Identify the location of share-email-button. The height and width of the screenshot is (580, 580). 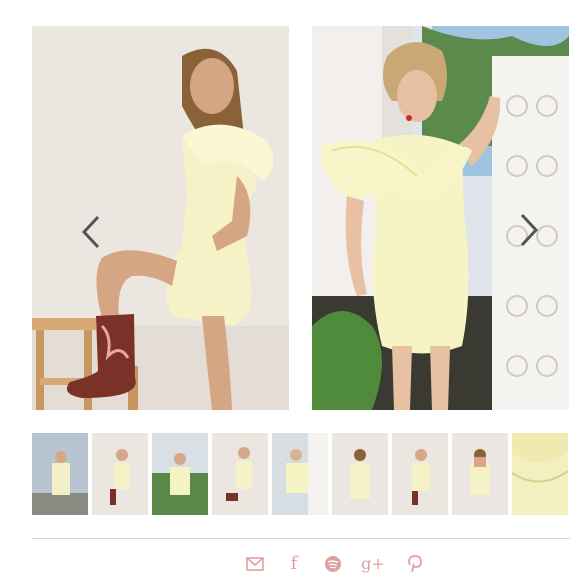
(255, 564).